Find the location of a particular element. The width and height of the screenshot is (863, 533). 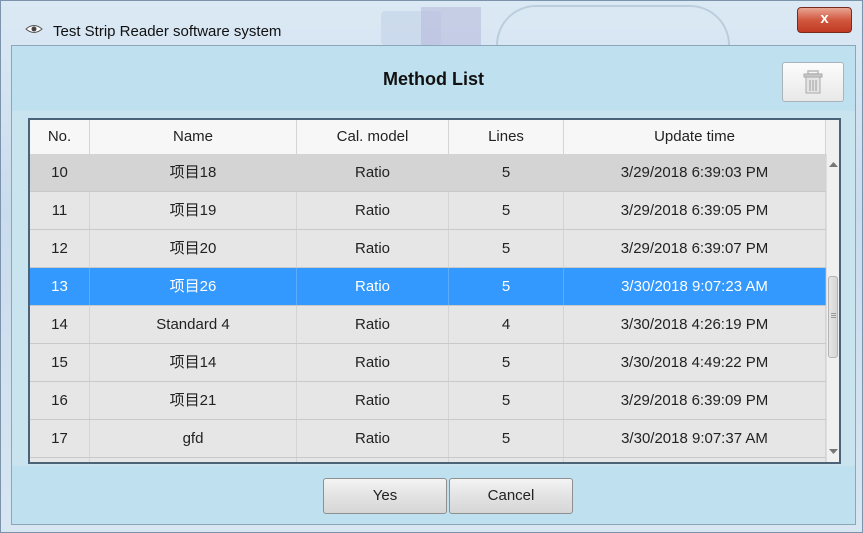

dialog-title: Method List is located at coordinates (433, 79).